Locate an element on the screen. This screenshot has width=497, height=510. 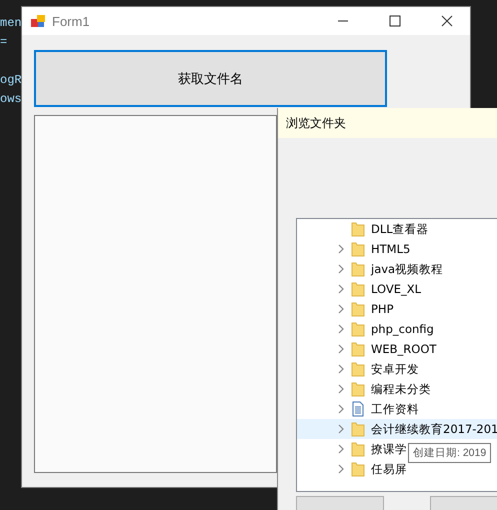
code-line: = is located at coordinates (4, 42).